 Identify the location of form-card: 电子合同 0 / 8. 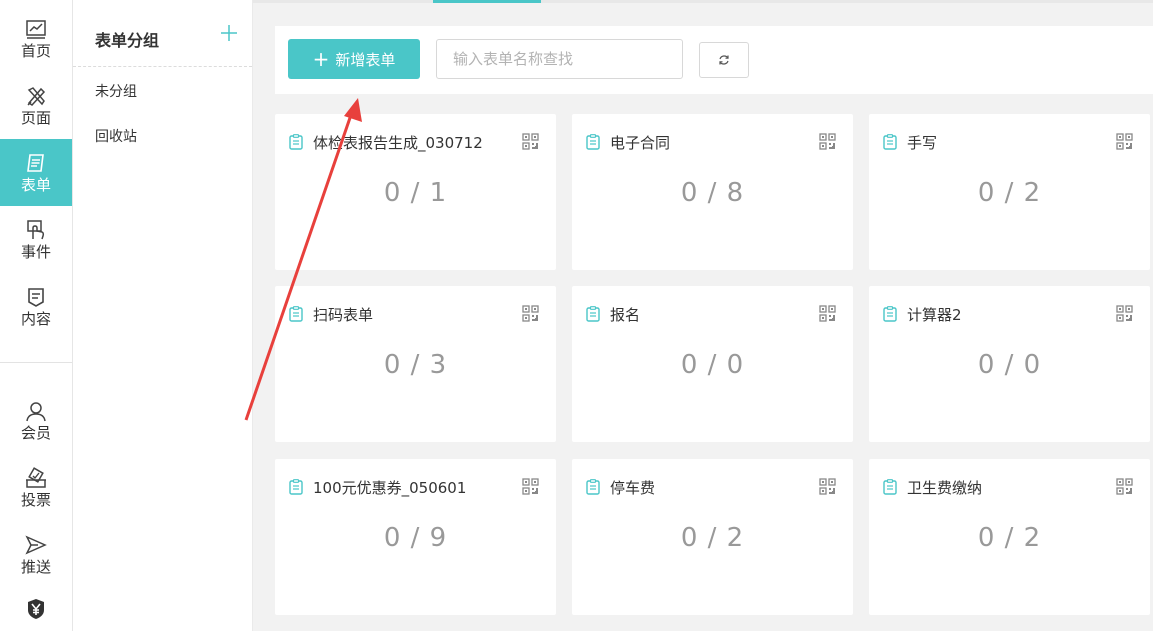
(712, 192).